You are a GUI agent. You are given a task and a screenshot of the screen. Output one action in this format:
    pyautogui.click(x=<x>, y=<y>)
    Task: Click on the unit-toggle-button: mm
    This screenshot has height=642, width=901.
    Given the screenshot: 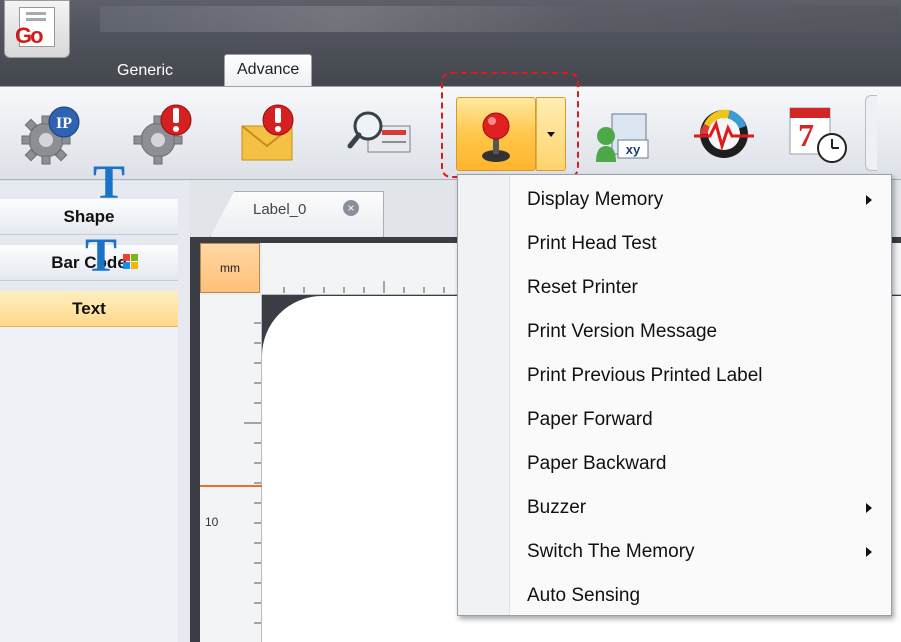 What is the action you would take?
    pyautogui.click(x=230, y=268)
    